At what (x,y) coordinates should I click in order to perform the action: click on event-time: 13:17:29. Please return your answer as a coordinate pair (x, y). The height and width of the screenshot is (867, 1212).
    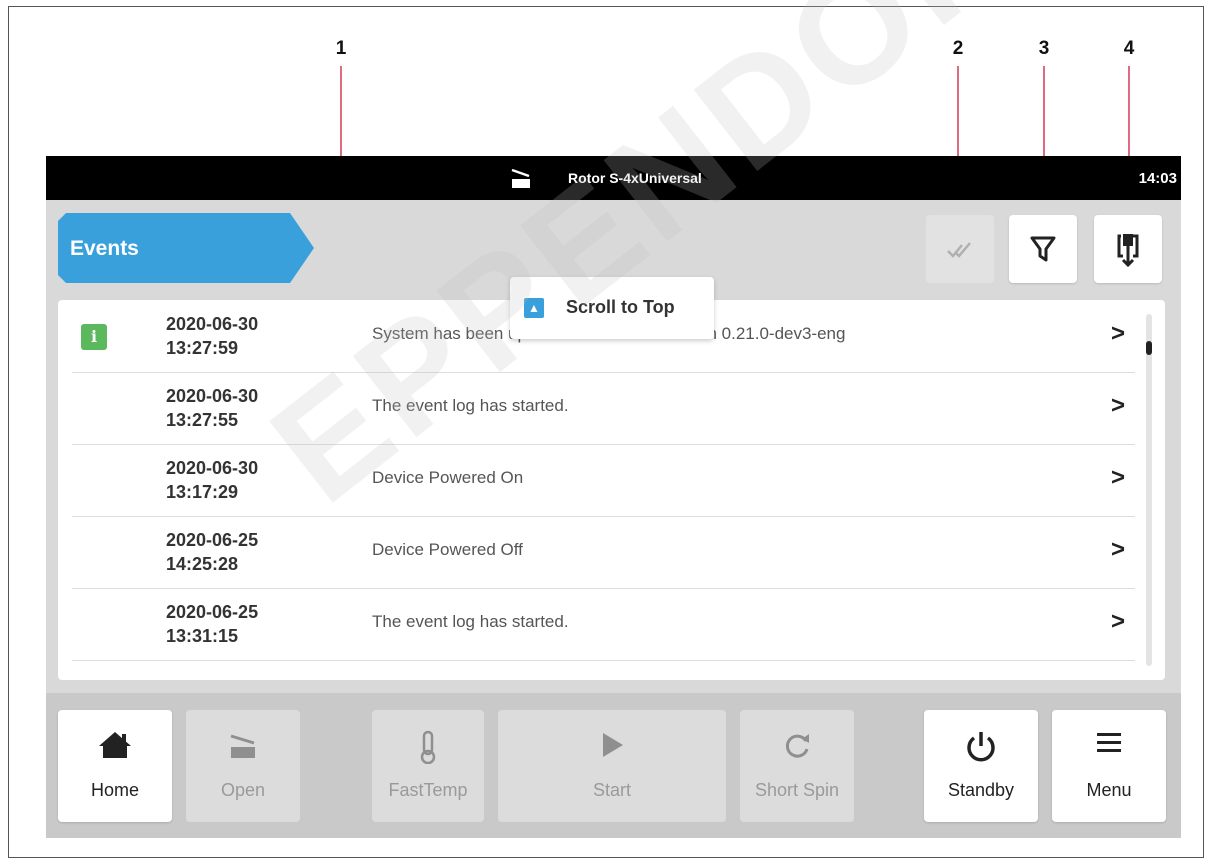
    Looking at the image, I should click on (202, 492).